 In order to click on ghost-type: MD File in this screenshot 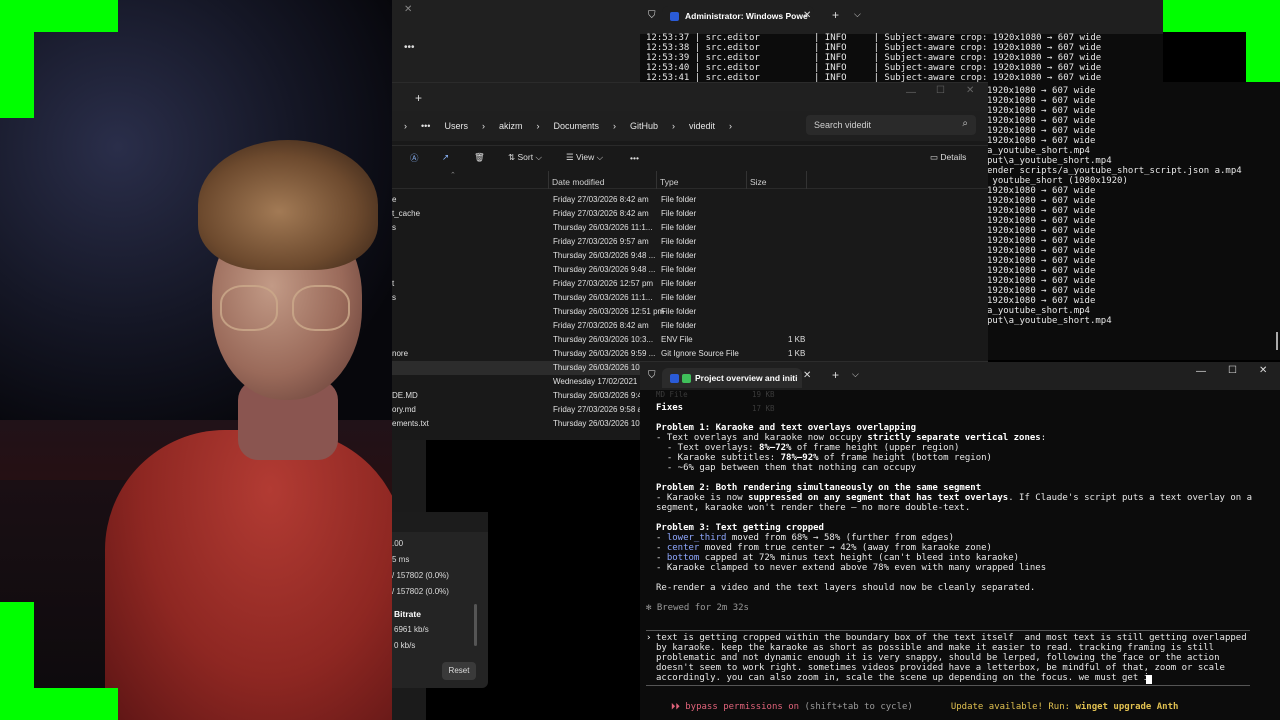, I will do `click(672, 394)`.